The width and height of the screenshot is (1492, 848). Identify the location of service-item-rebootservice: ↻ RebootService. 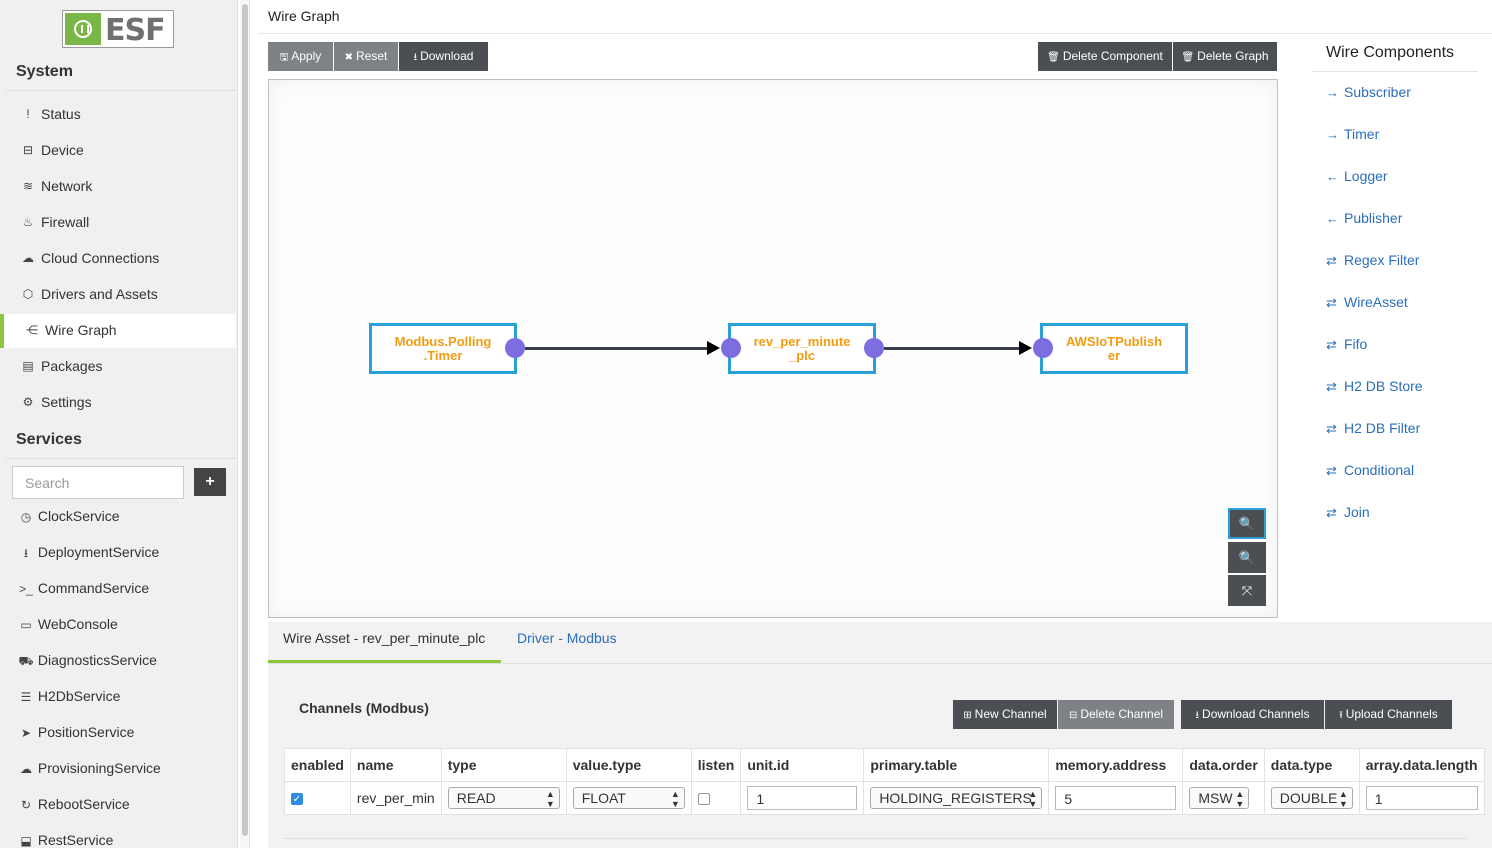
(74, 811).